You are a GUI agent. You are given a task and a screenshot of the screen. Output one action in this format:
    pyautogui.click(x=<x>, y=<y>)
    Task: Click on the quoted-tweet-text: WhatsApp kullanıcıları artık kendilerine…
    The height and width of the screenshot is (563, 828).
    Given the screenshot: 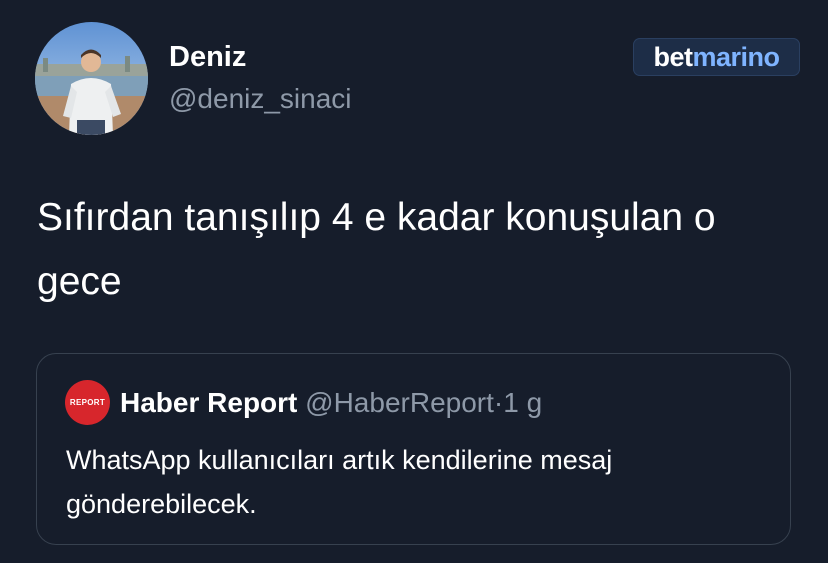 What is the action you would take?
    pyautogui.click(x=339, y=482)
    